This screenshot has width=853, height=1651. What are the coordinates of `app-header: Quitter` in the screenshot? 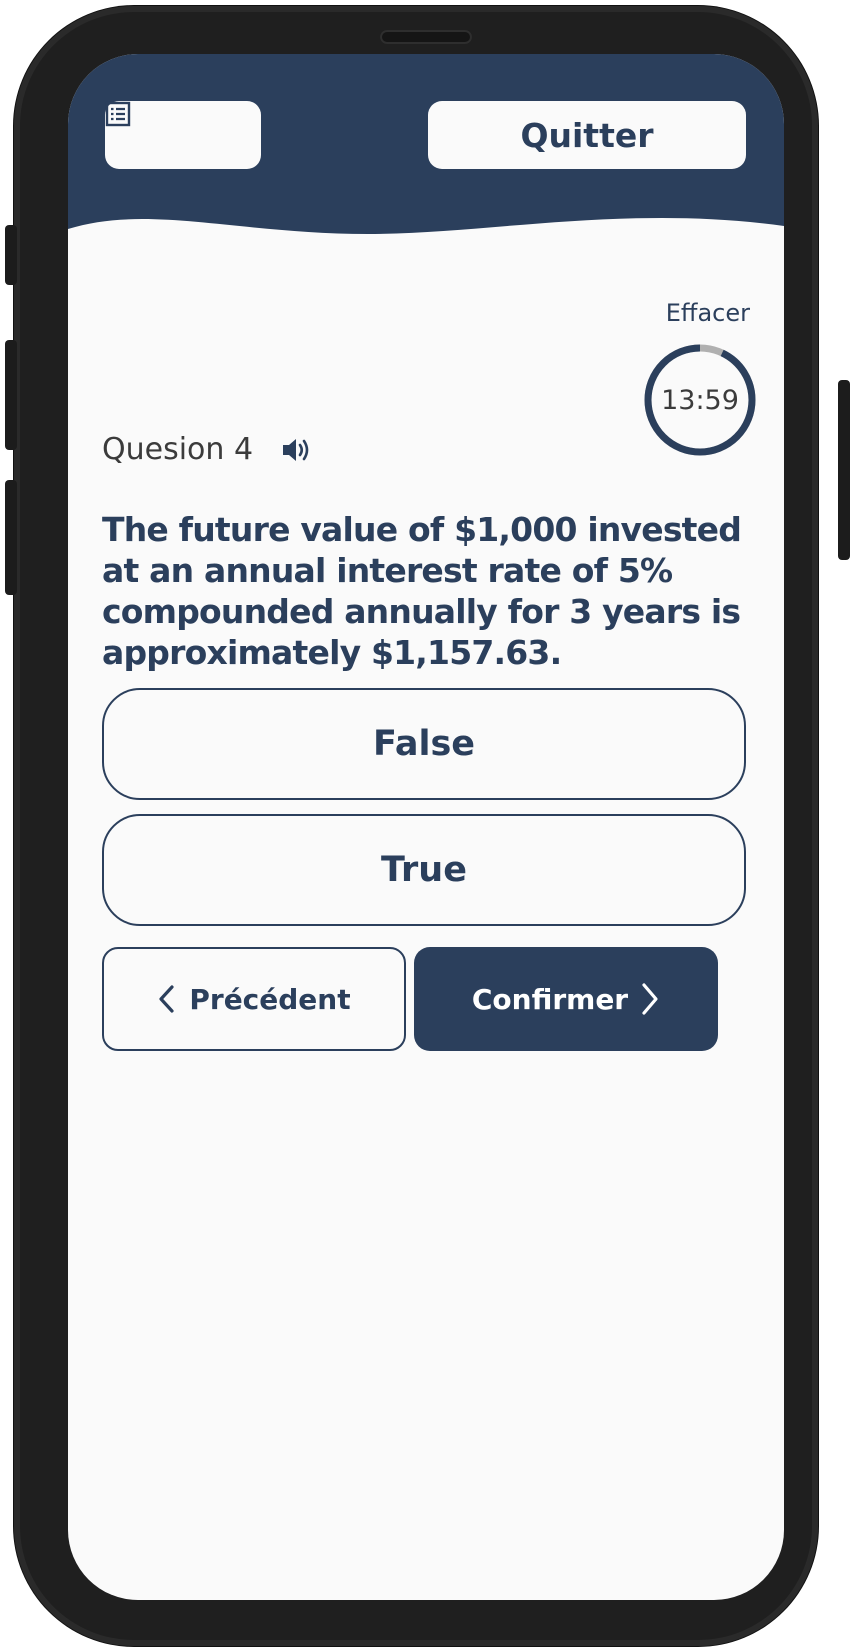 It's located at (426, 179).